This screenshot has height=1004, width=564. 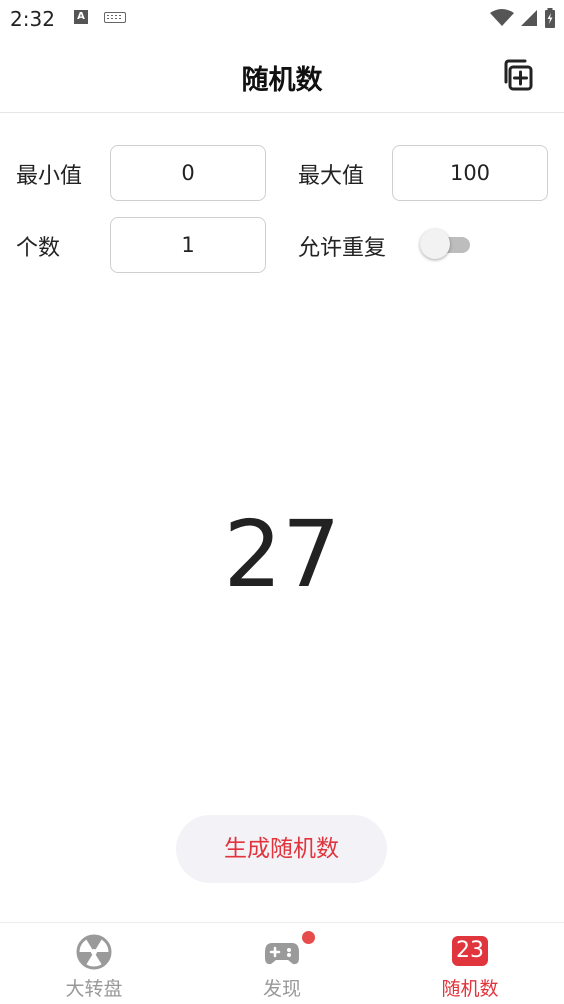 What do you see at coordinates (470, 173) in the screenshot?
I see `max-input: 100` at bounding box center [470, 173].